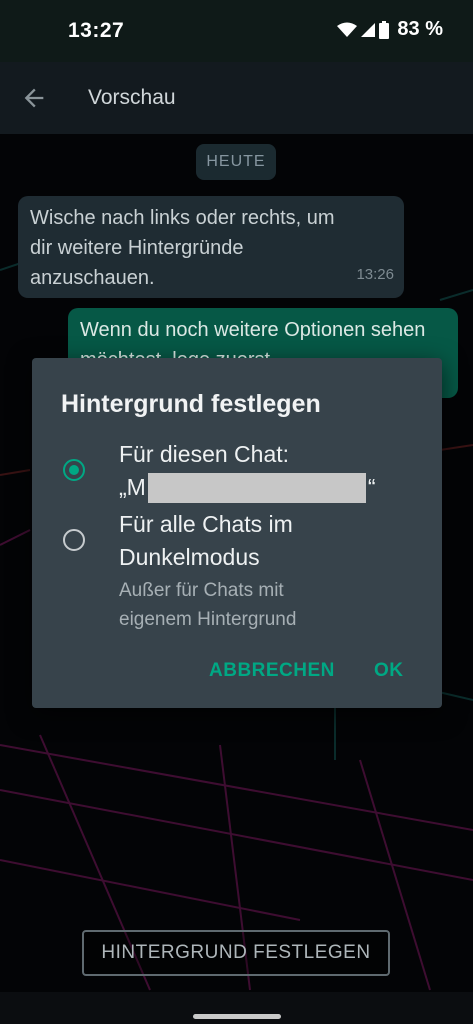 The width and height of the screenshot is (473, 1024). What do you see at coordinates (236, 1008) in the screenshot?
I see `system-nav-bar` at bounding box center [236, 1008].